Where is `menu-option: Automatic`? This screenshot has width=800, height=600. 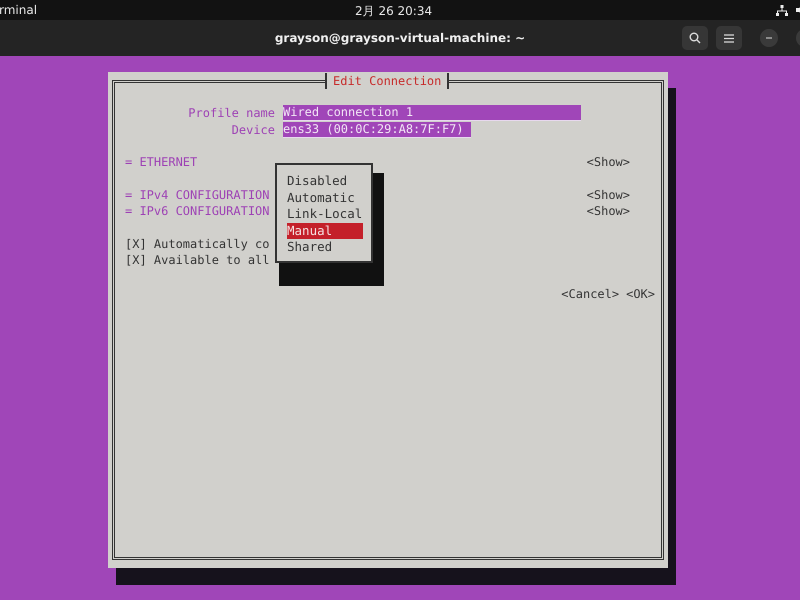 menu-option: Automatic is located at coordinates (325, 198).